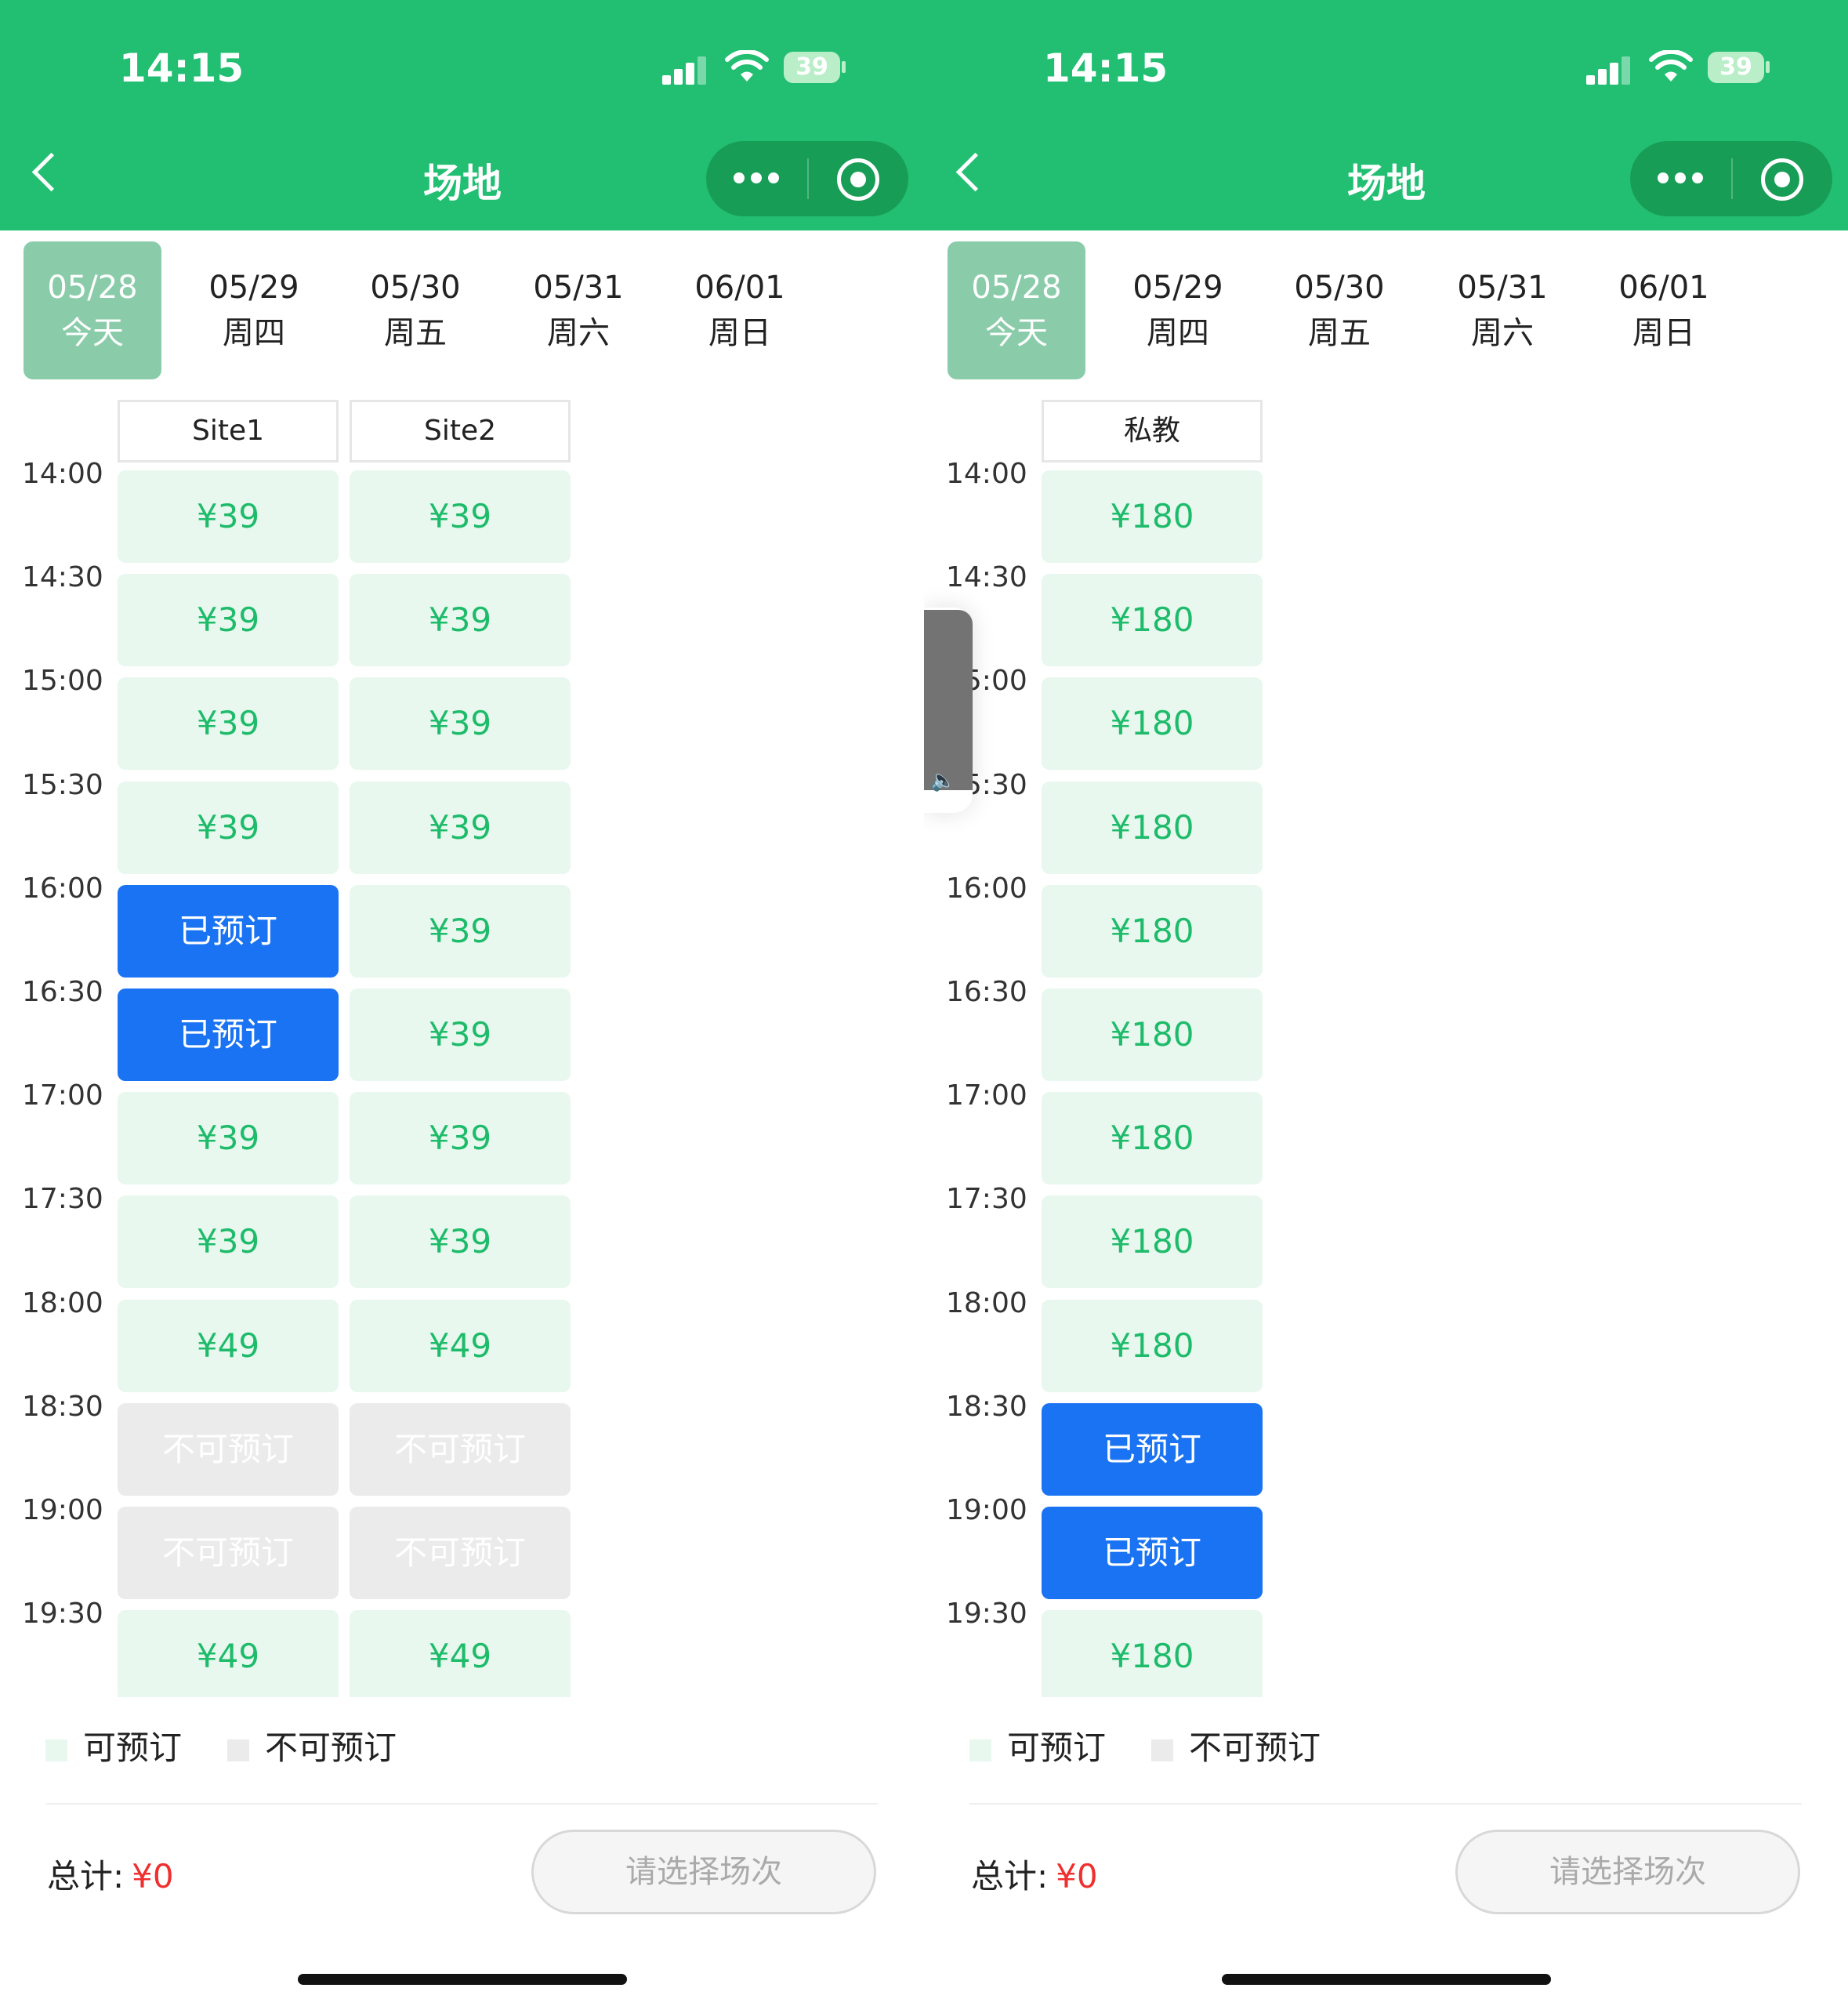  I want to click on time-label: 17:30, so click(63, 1199).